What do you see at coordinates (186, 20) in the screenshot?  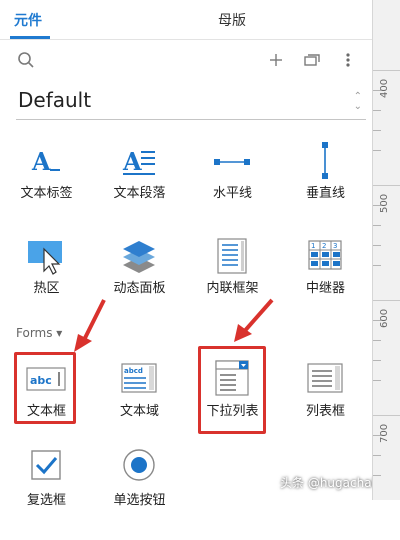 I see `panel-tabs: 元件 母版` at bounding box center [186, 20].